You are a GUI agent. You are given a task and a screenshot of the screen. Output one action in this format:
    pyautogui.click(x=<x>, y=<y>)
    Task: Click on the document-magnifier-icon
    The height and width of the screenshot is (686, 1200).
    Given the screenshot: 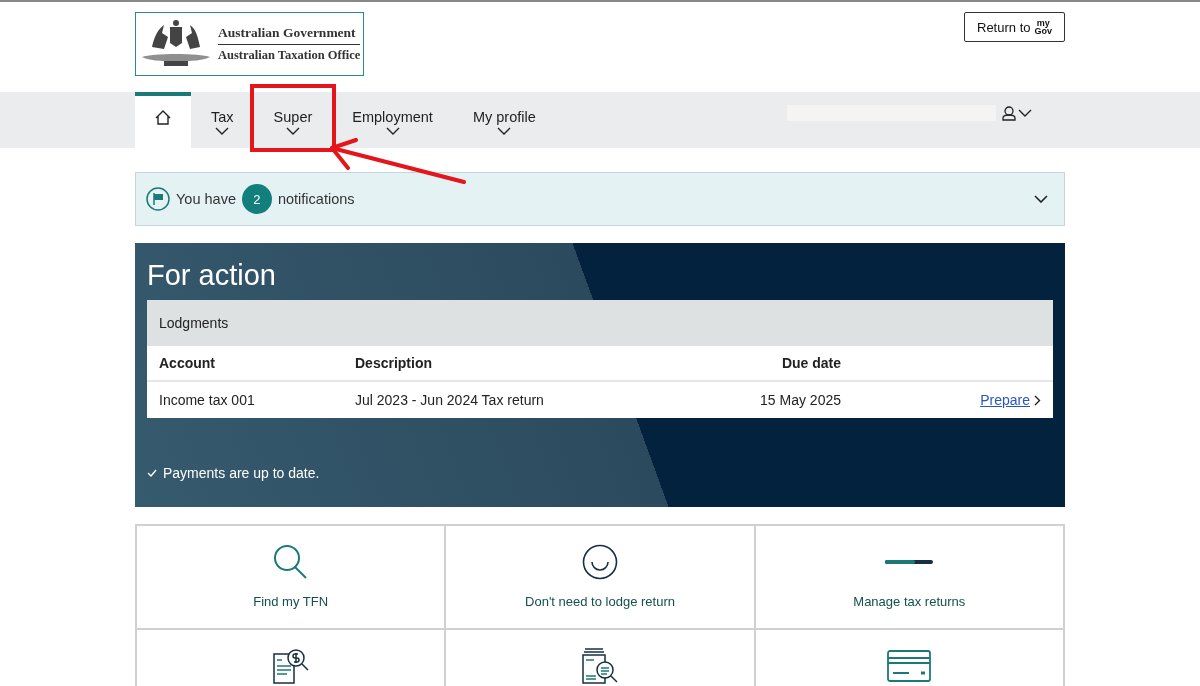 What is the action you would take?
    pyautogui.click(x=290, y=666)
    